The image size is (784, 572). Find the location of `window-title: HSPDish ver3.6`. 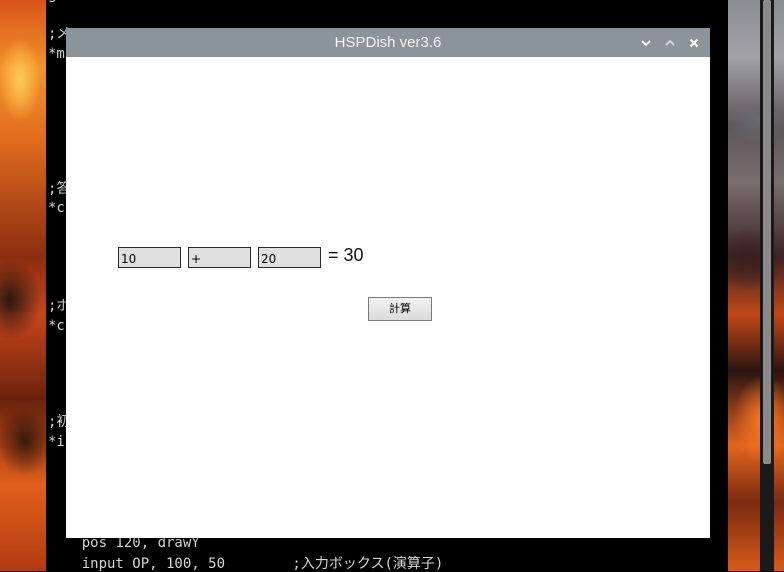

window-title: HSPDish ver3.6 is located at coordinates (388, 42).